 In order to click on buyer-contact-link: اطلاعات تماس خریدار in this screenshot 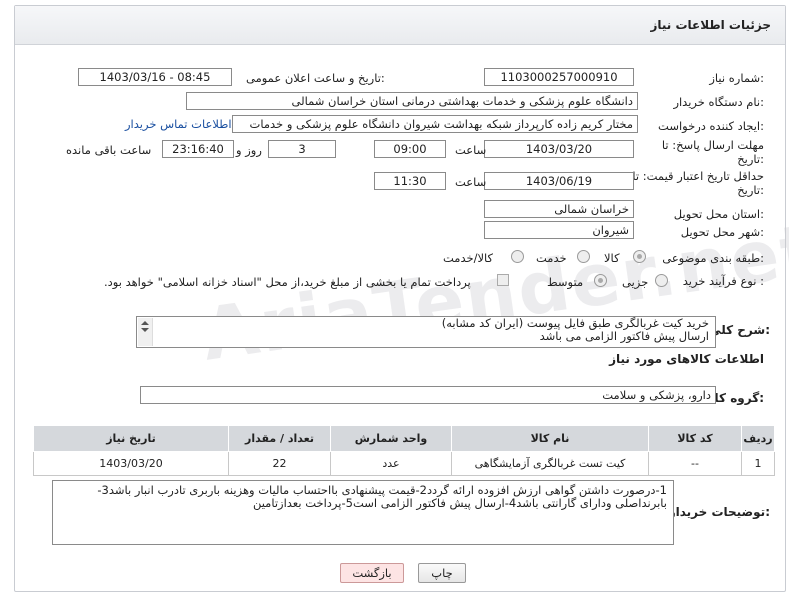, I will do `click(178, 124)`.